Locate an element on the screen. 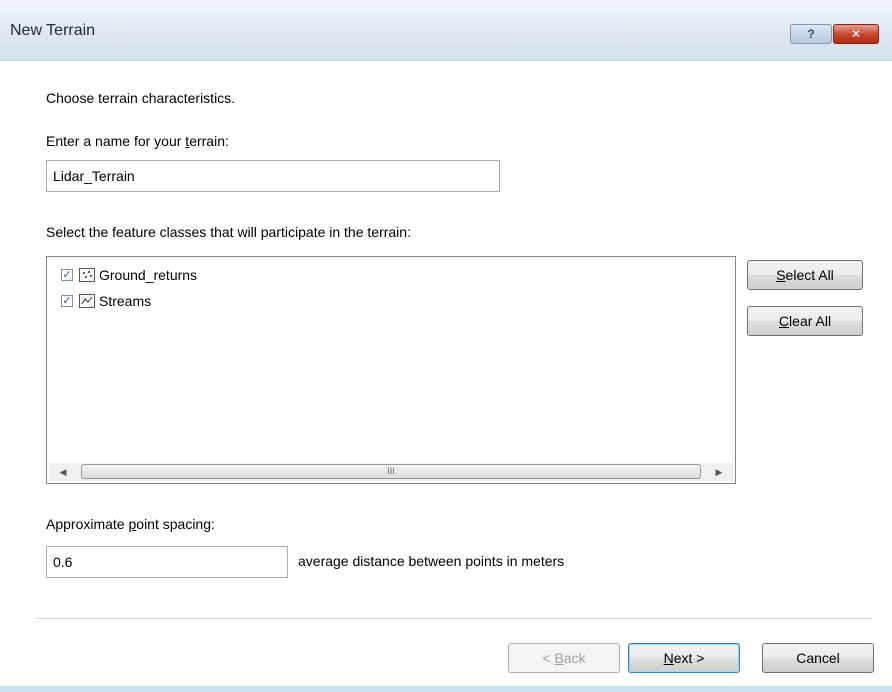  terrain-name-input: Lidar_Terrain is located at coordinates (273, 176).